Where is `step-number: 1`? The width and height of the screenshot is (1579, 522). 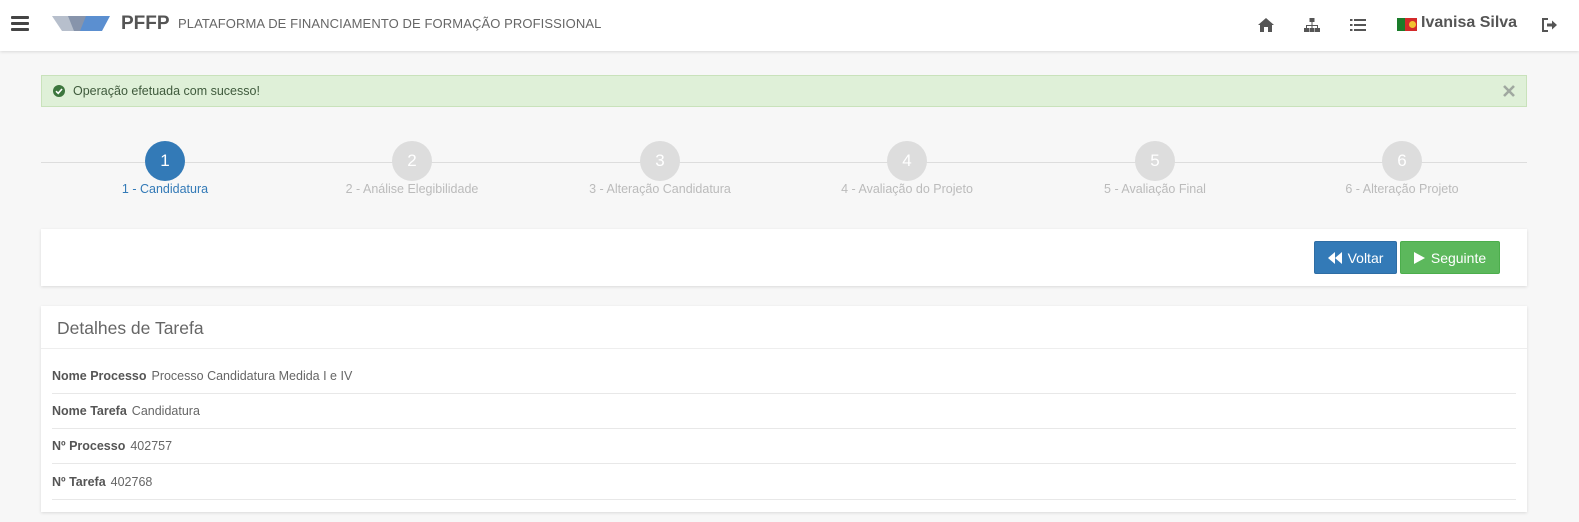 step-number: 1 is located at coordinates (165, 161).